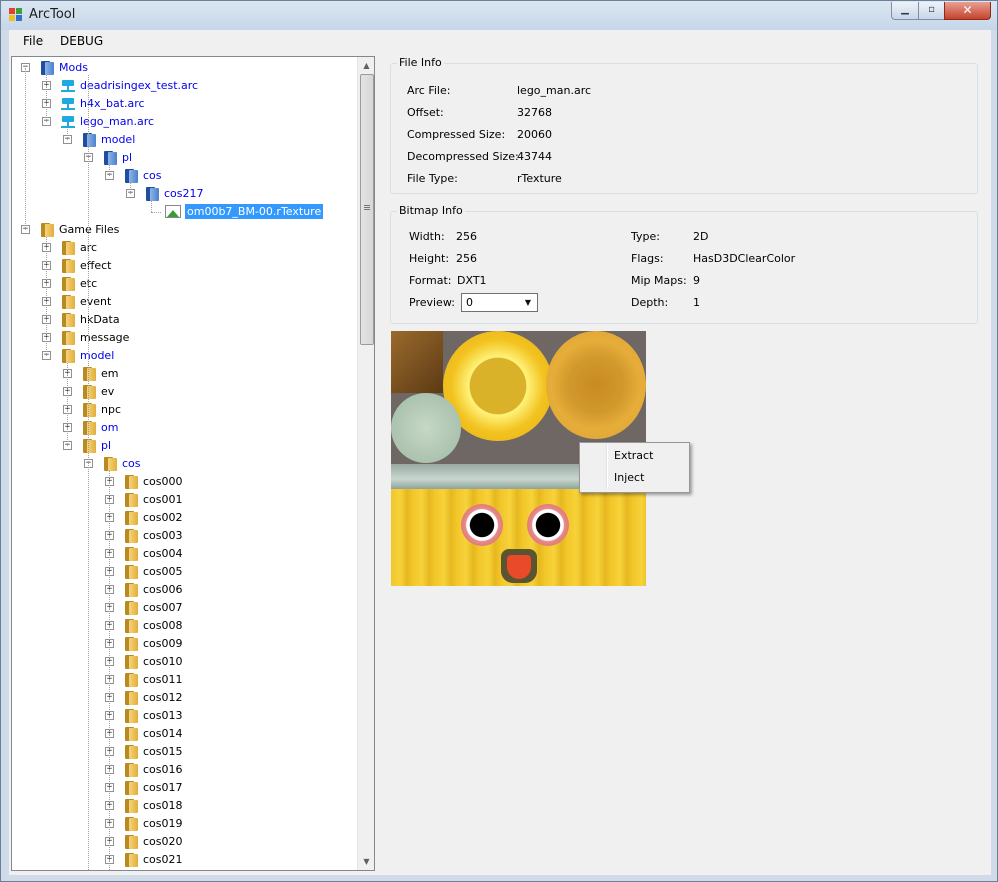  What do you see at coordinates (500, 41) in the screenshot?
I see `menu-bar: File DEBUG` at bounding box center [500, 41].